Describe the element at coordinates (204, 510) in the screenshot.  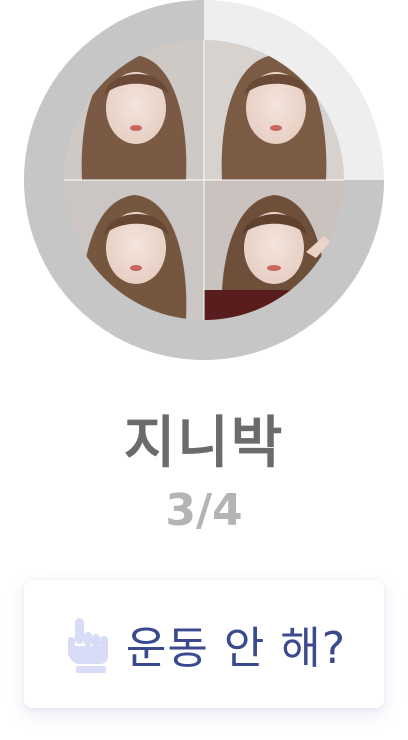
I see `progress-count: 3/4` at that location.